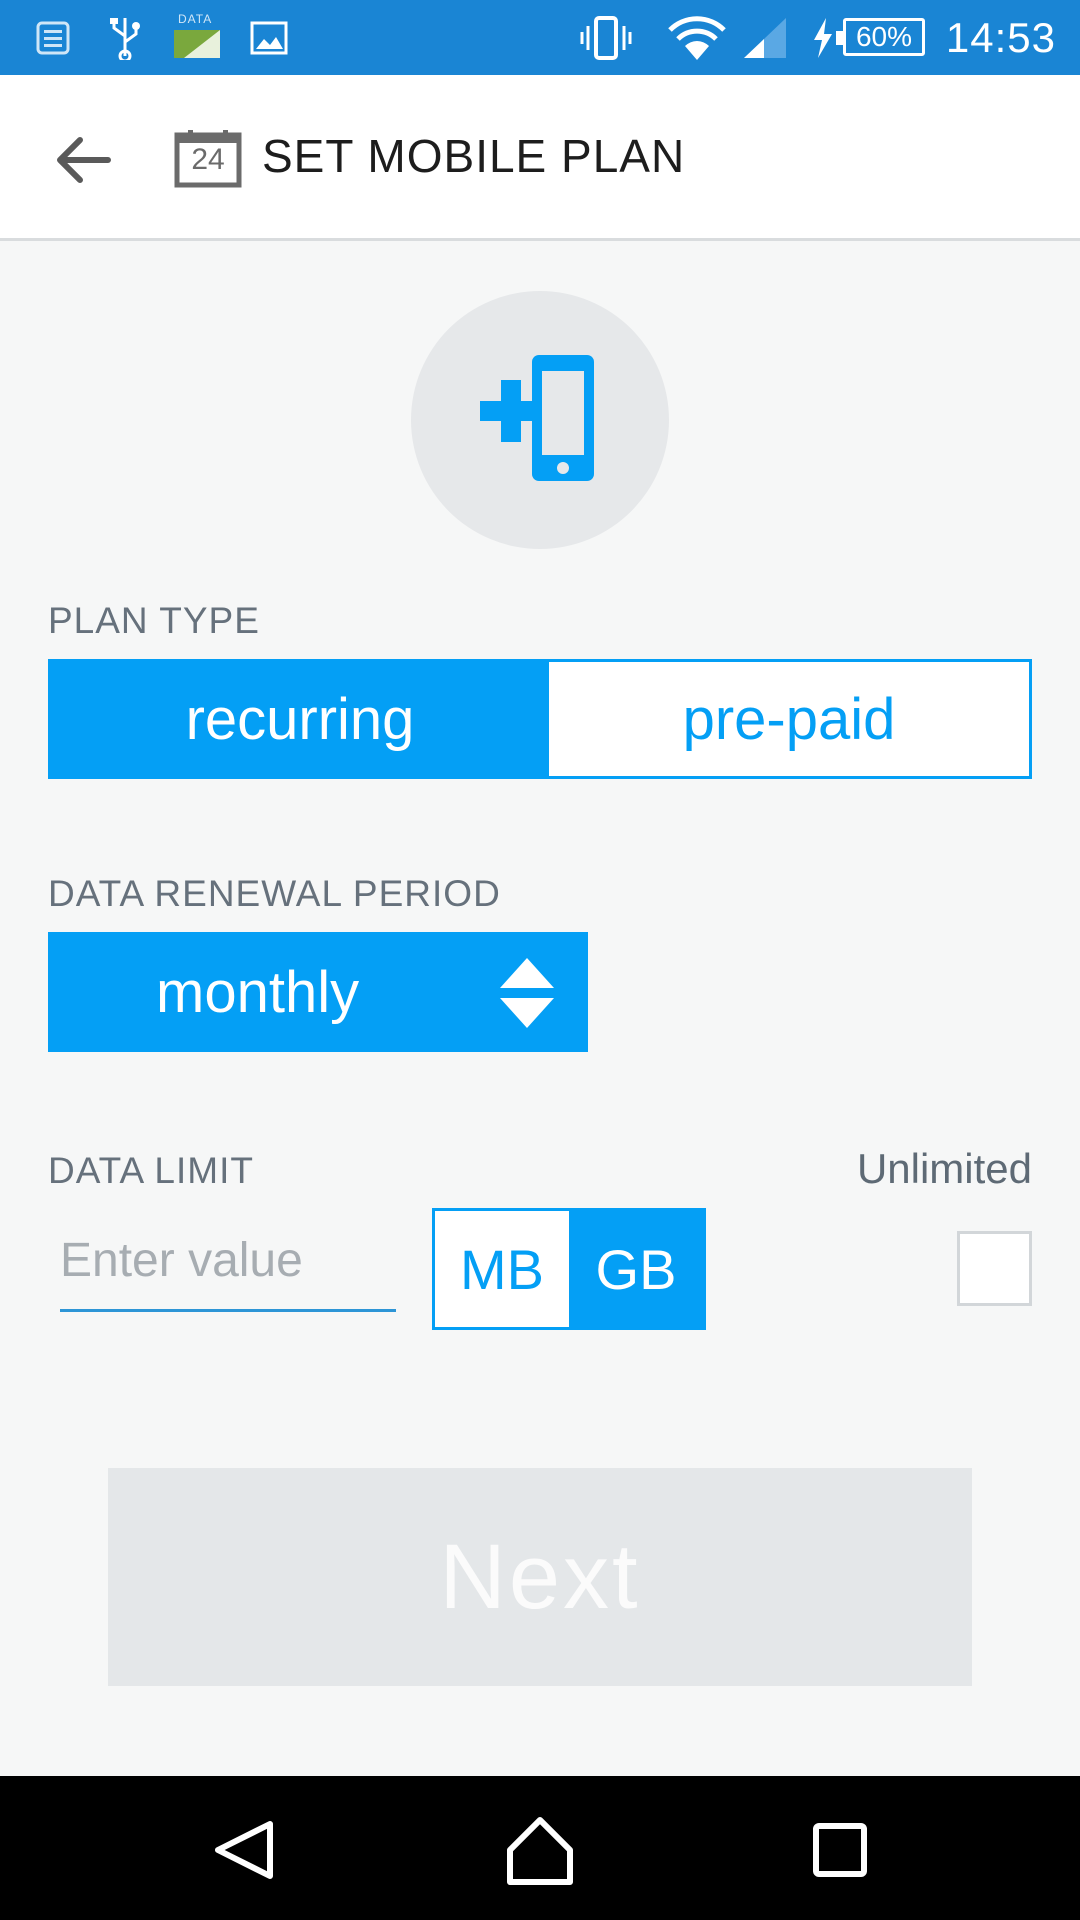 This screenshot has width=1080, height=1920. Describe the element at coordinates (274, 893) in the screenshot. I see `renewal-period-label: DATA RENEWAL PERIOD` at that location.